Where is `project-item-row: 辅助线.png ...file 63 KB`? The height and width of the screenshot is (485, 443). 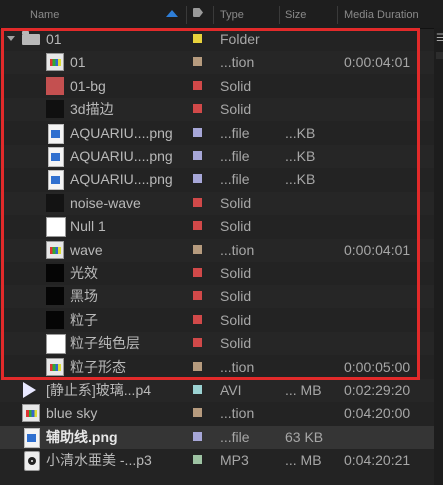
project-item-row: 辅助线.png ...file 63 KB is located at coordinates (221, 437).